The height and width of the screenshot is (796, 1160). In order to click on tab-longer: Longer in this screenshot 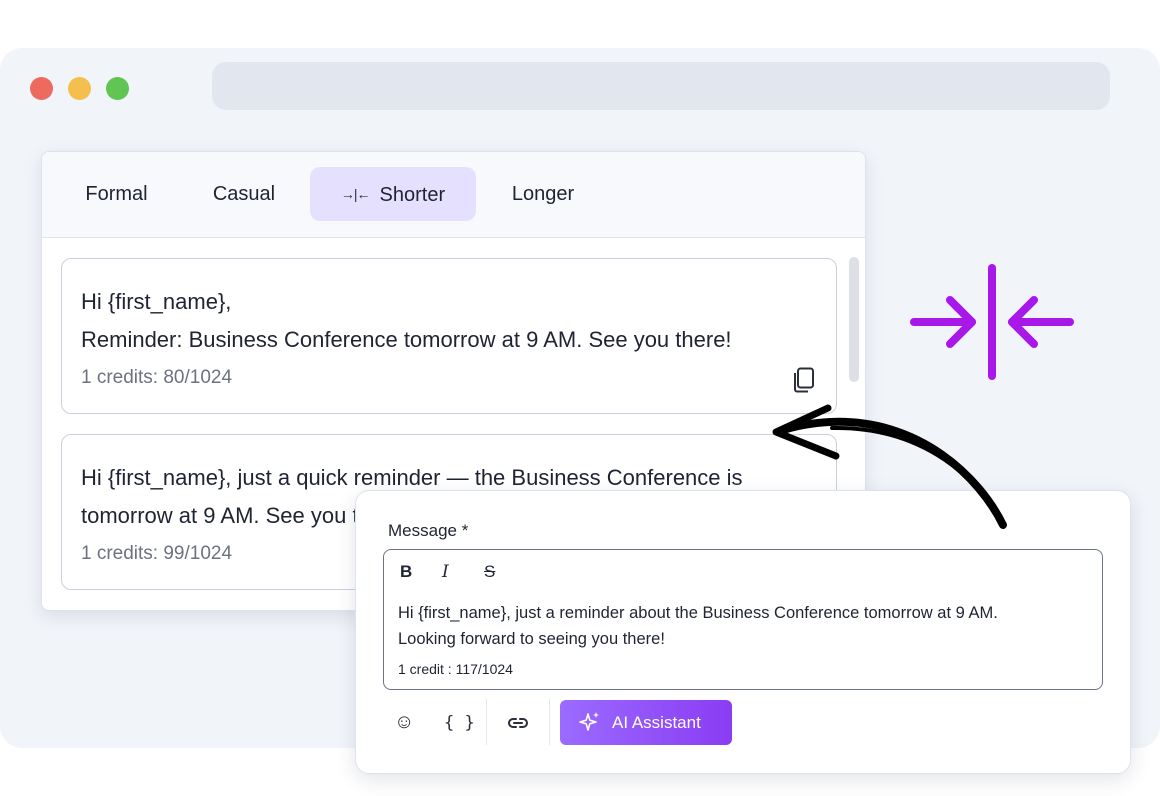, I will do `click(543, 194)`.